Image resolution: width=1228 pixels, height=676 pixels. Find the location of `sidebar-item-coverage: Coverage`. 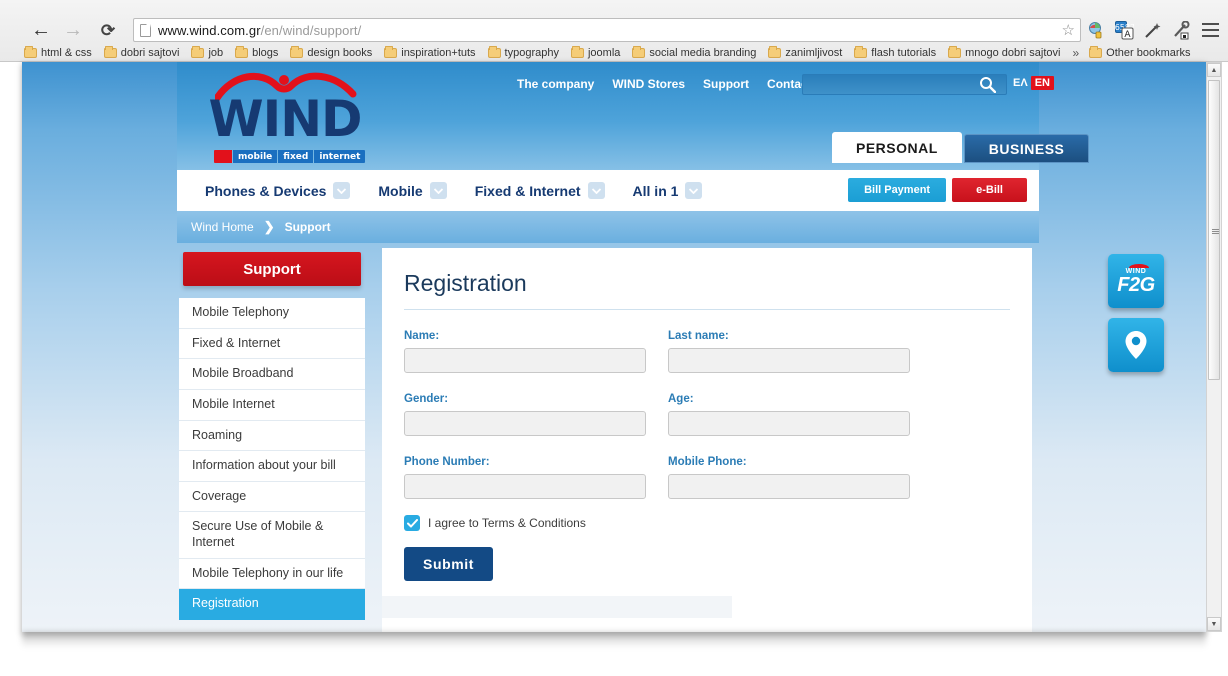

sidebar-item-coverage: Coverage is located at coordinates (272, 497).